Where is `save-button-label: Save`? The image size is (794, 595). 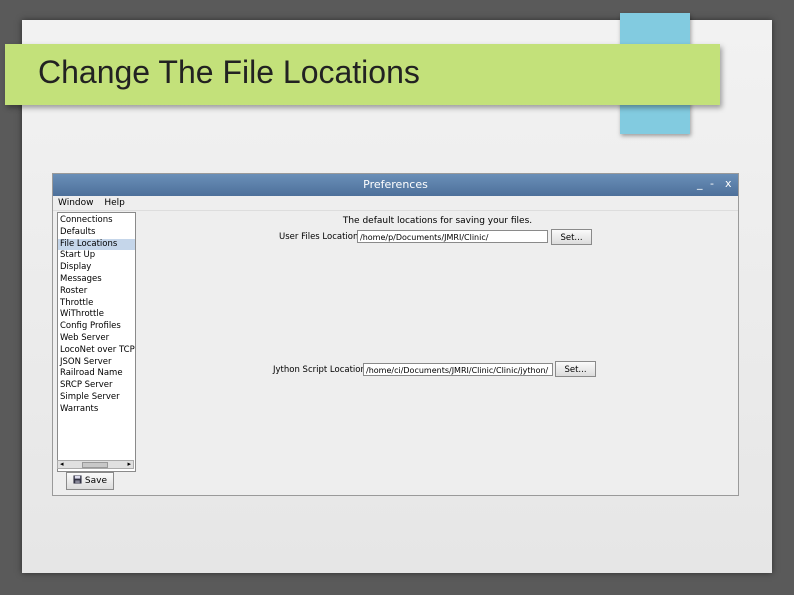 save-button-label: Save is located at coordinates (95, 481).